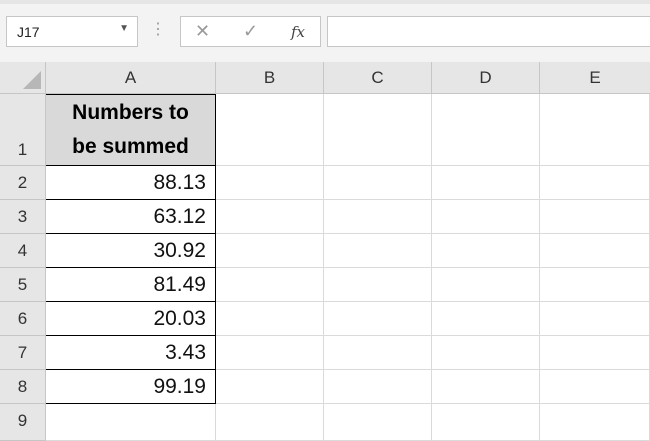  I want to click on row-header-5: 5, so click(23, 285).